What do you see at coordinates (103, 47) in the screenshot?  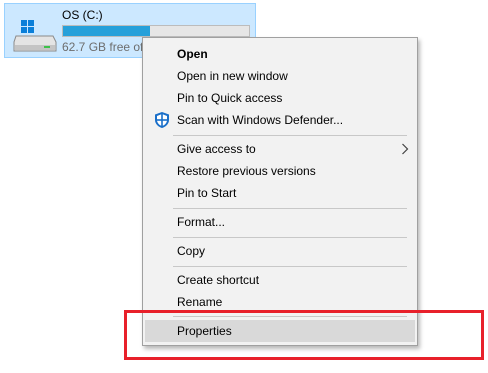 I see `drive-free-space: 62.7 GB free of` at bounding box center [103, 47].